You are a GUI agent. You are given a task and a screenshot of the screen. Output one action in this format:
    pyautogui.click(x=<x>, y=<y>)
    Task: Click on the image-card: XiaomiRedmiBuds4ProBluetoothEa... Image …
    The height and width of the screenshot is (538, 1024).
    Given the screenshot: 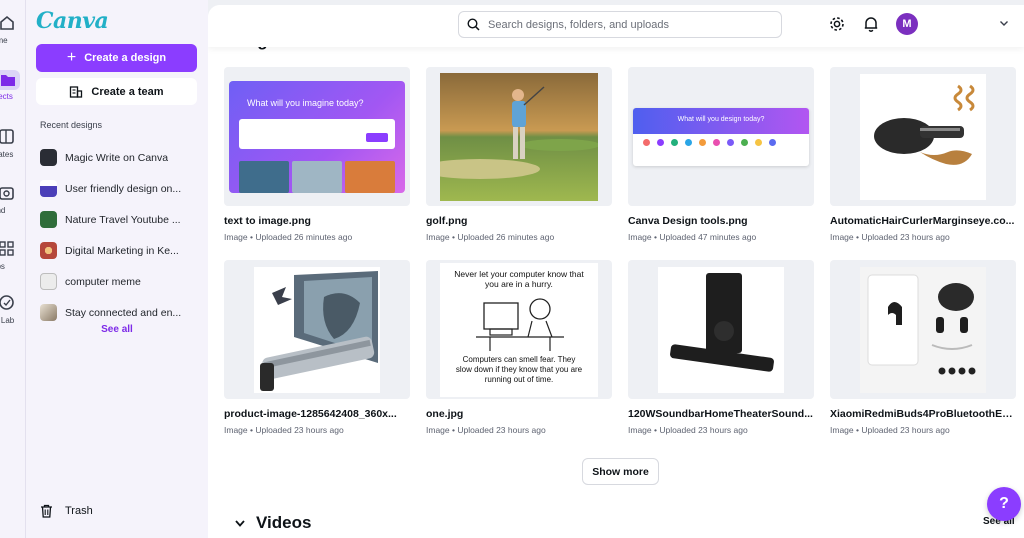 What is the action you would take?
    pyautogui.click(x=923, y=347)
    